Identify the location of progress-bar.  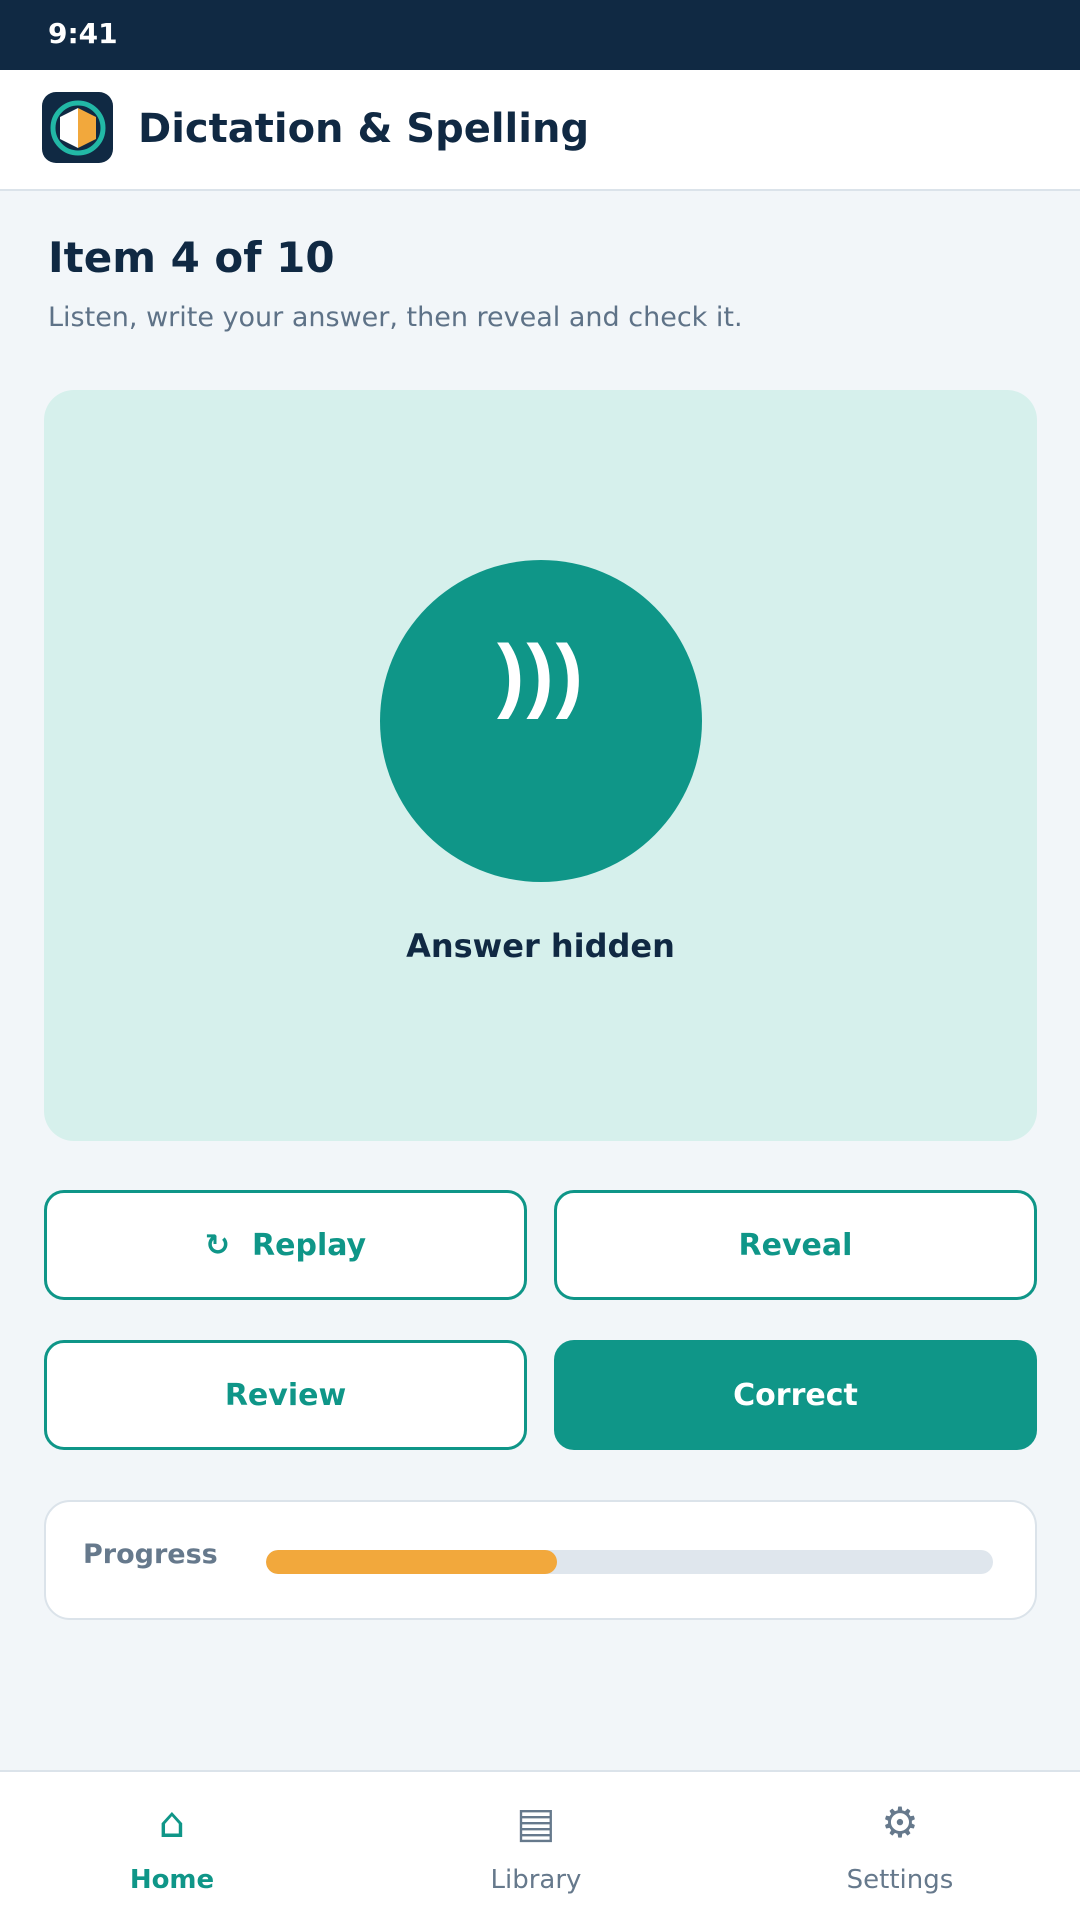
(629, 1562).